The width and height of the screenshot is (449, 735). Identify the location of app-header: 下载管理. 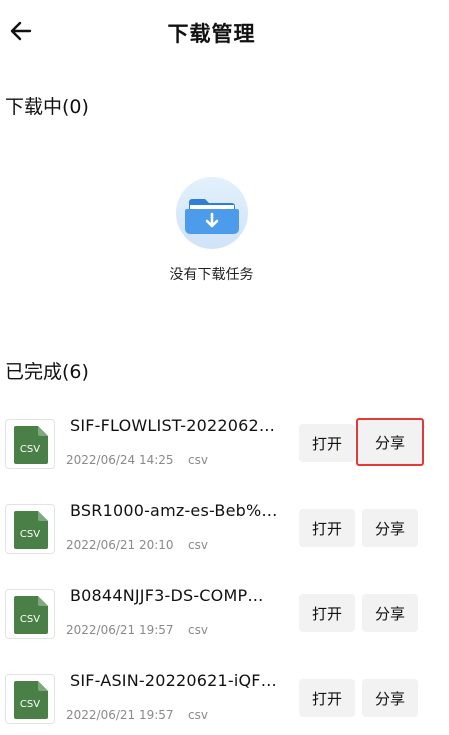
(224, 33).